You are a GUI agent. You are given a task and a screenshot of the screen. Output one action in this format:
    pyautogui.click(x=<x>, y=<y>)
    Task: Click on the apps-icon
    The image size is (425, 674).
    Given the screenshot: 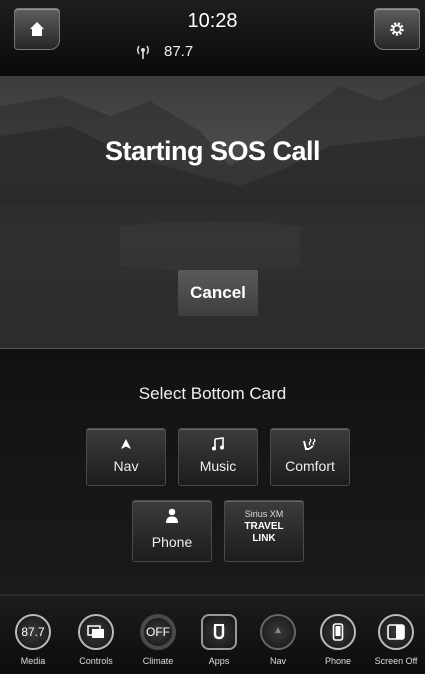 What is the action you would take?
    pyautogui.click(x=219, y=632)
    